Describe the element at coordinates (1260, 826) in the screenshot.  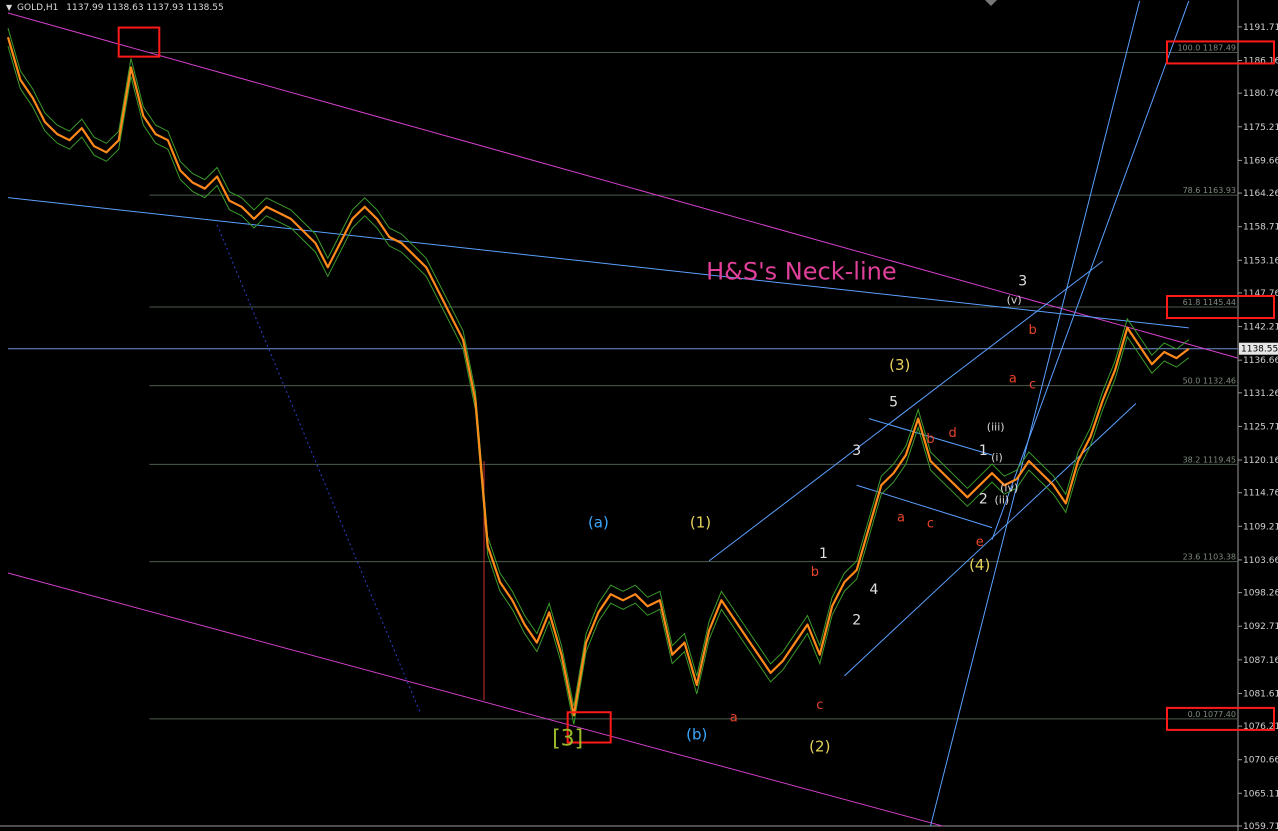
I see `y-tick-label: 1059.71` at that location.